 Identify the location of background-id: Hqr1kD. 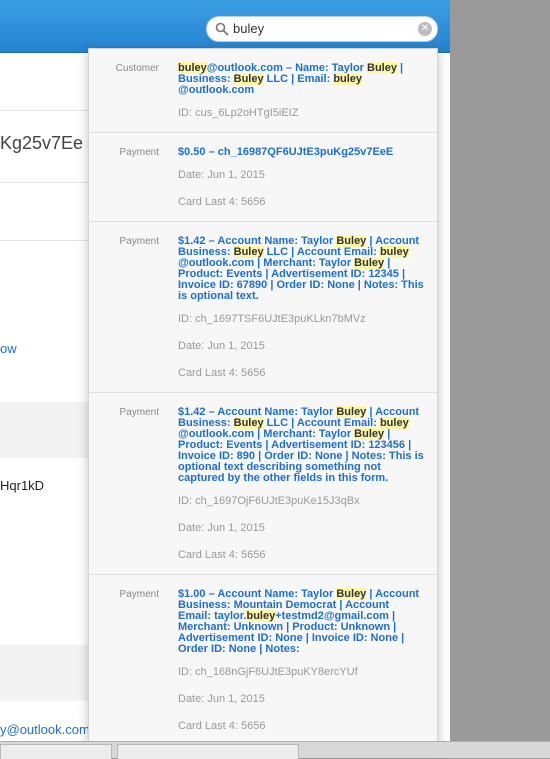
(22, 485).